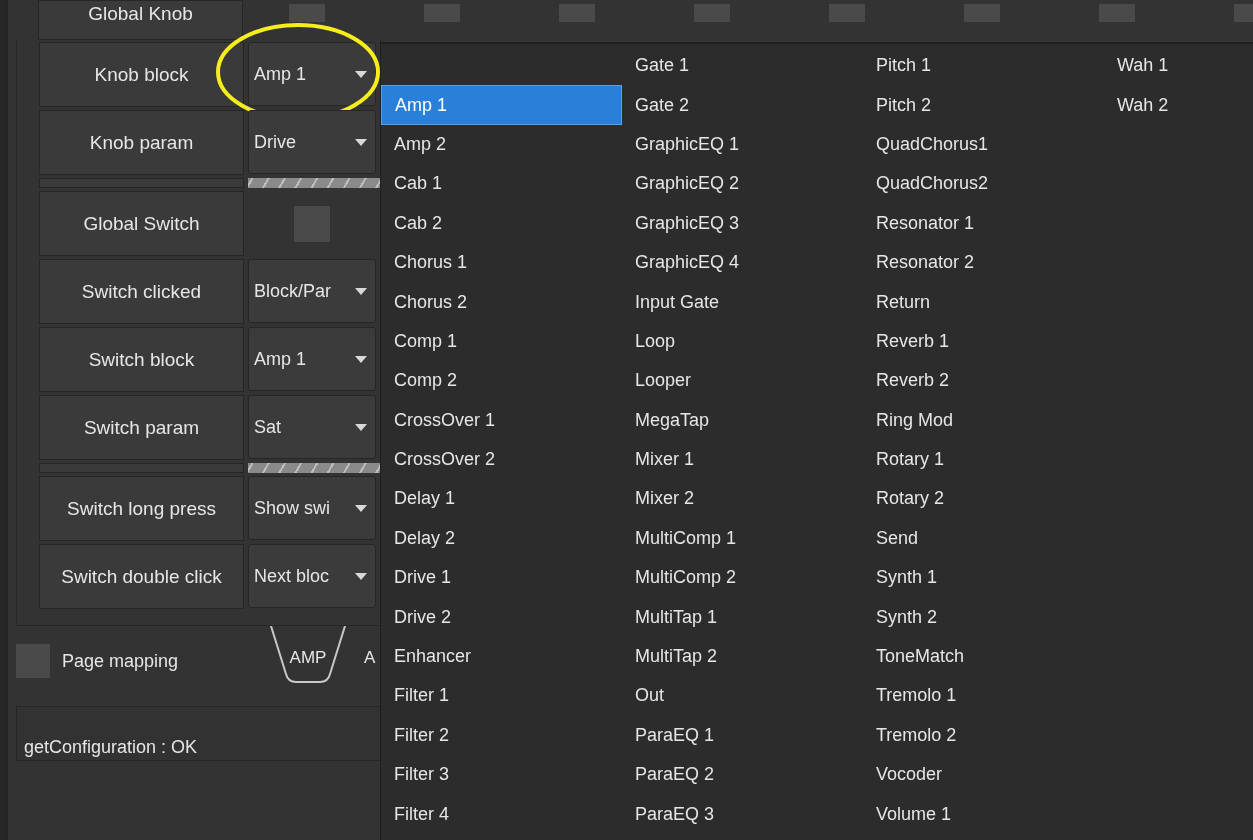 This screenshot has width=1253, height=840. Describe the element at coordinates (742, 105) in the screenshot. I see `menu-item: Gate 2` at that location.